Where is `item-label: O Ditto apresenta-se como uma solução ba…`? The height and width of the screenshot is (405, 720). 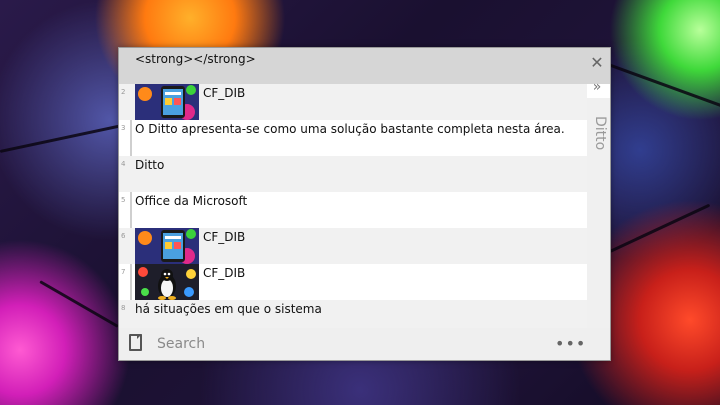 item-label: O Ditto apresenta-se como uma solução ba… is located at coordinates (350, 129).